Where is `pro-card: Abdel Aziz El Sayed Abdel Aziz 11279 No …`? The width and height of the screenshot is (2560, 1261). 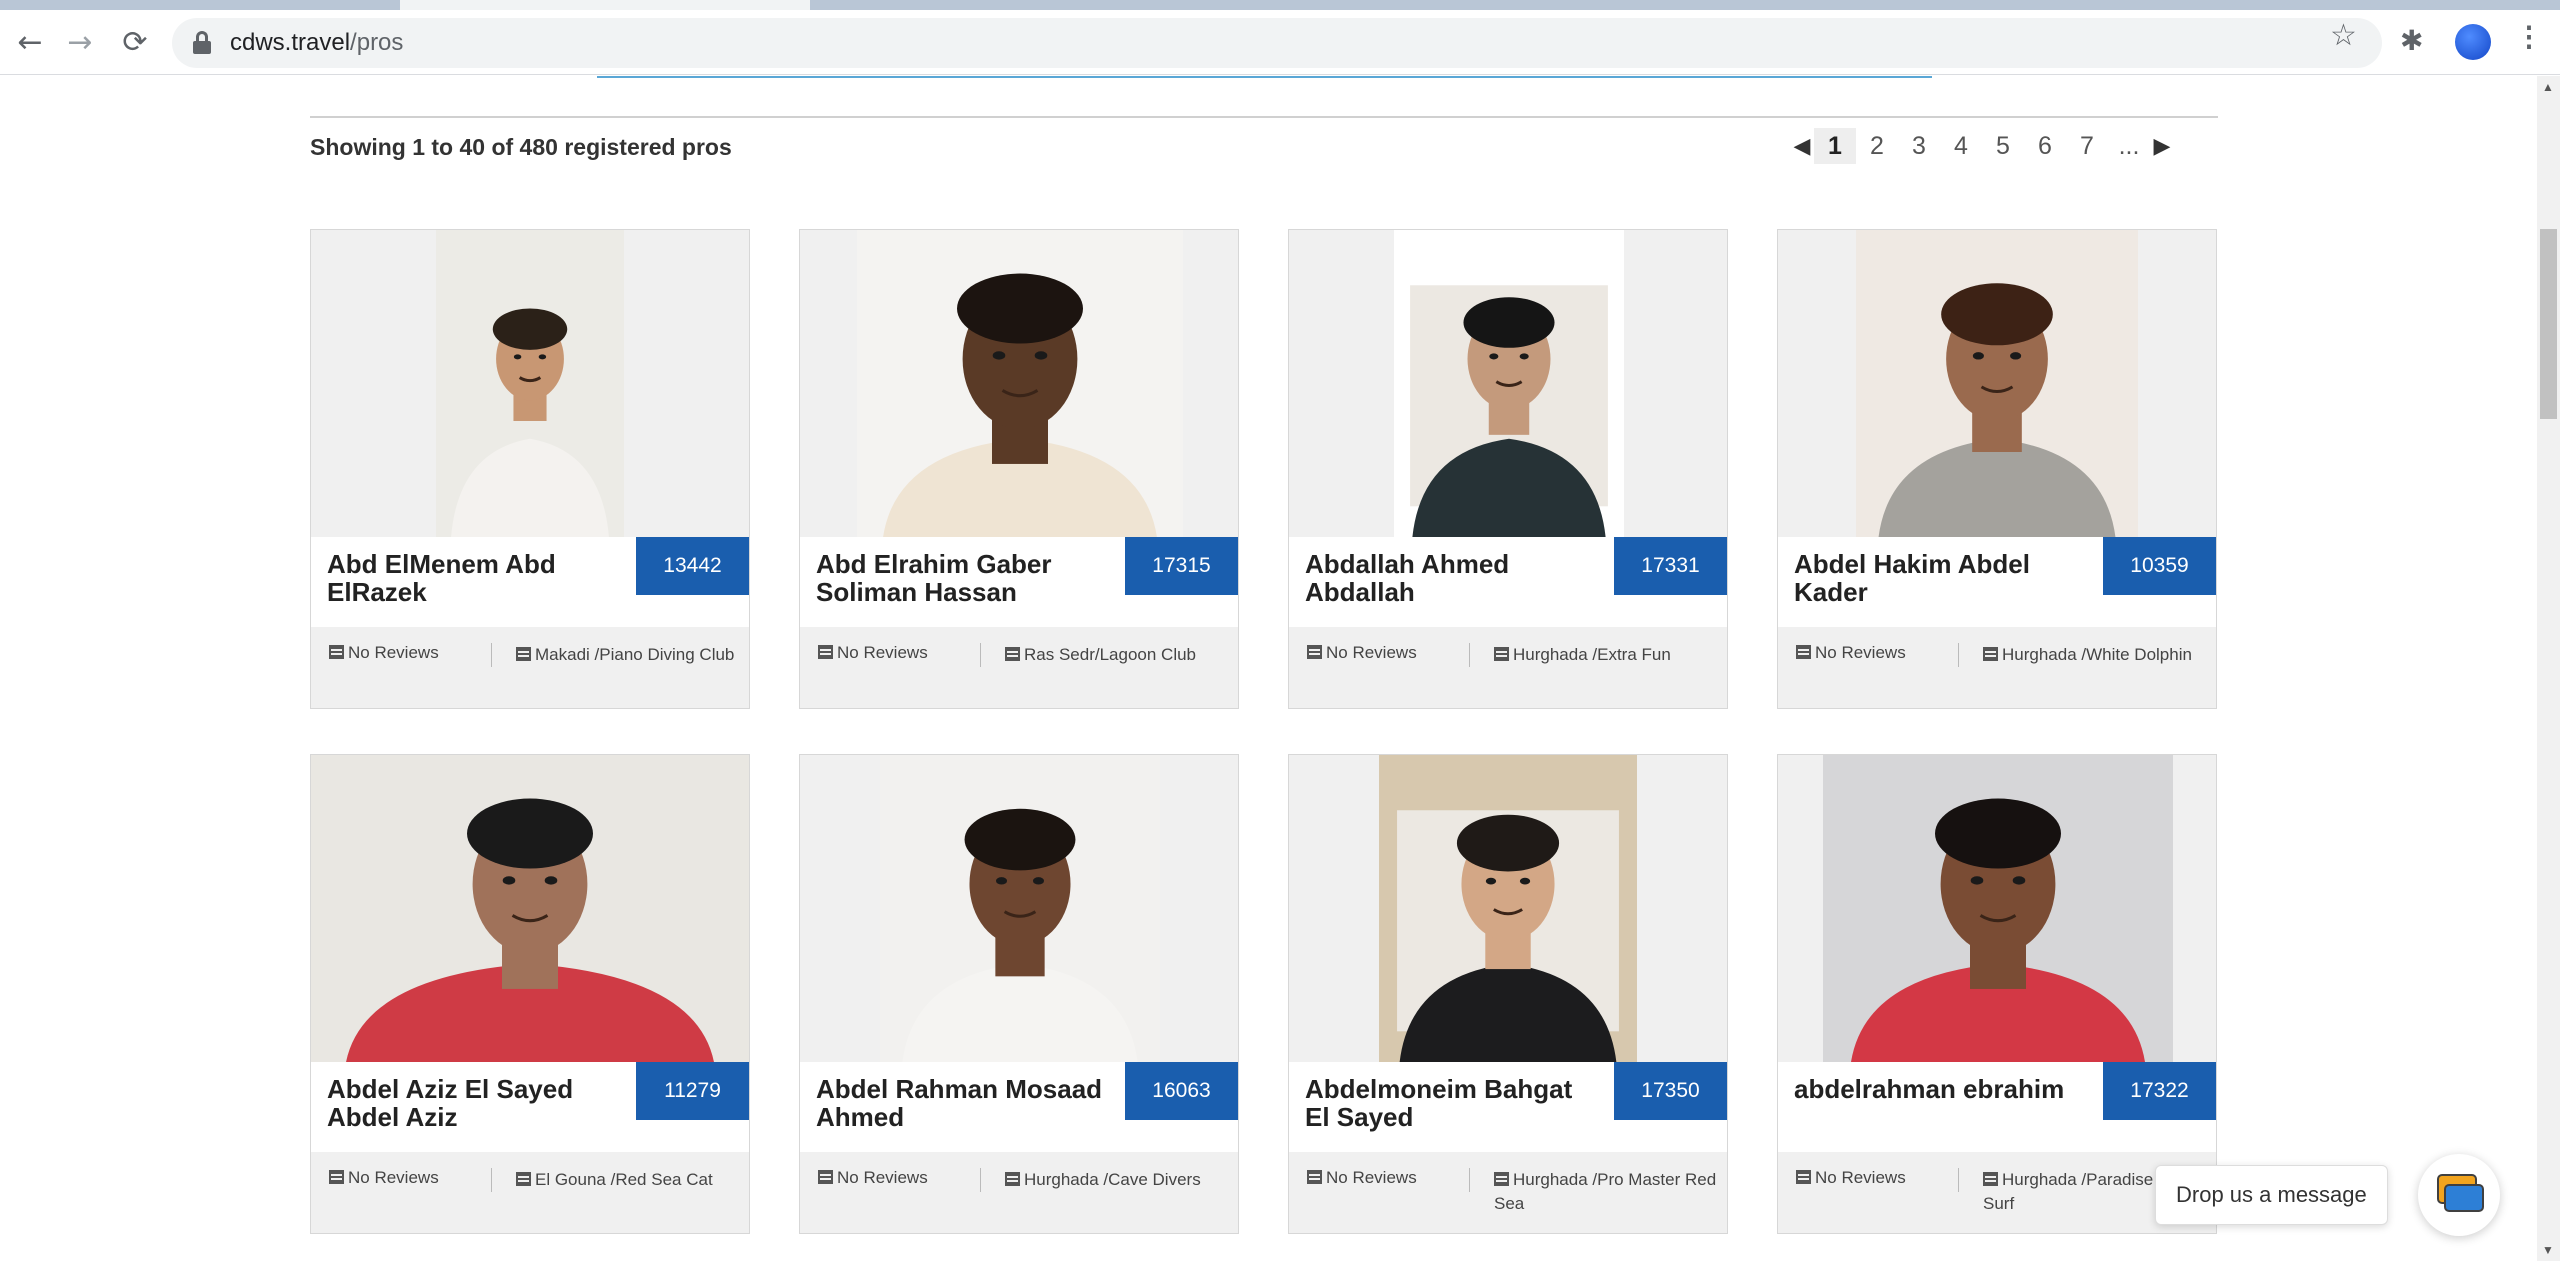 pro-card: Abdel Aziz El Sayed Abdel Aziz 11279 No … is located at coordinates (530, 994).